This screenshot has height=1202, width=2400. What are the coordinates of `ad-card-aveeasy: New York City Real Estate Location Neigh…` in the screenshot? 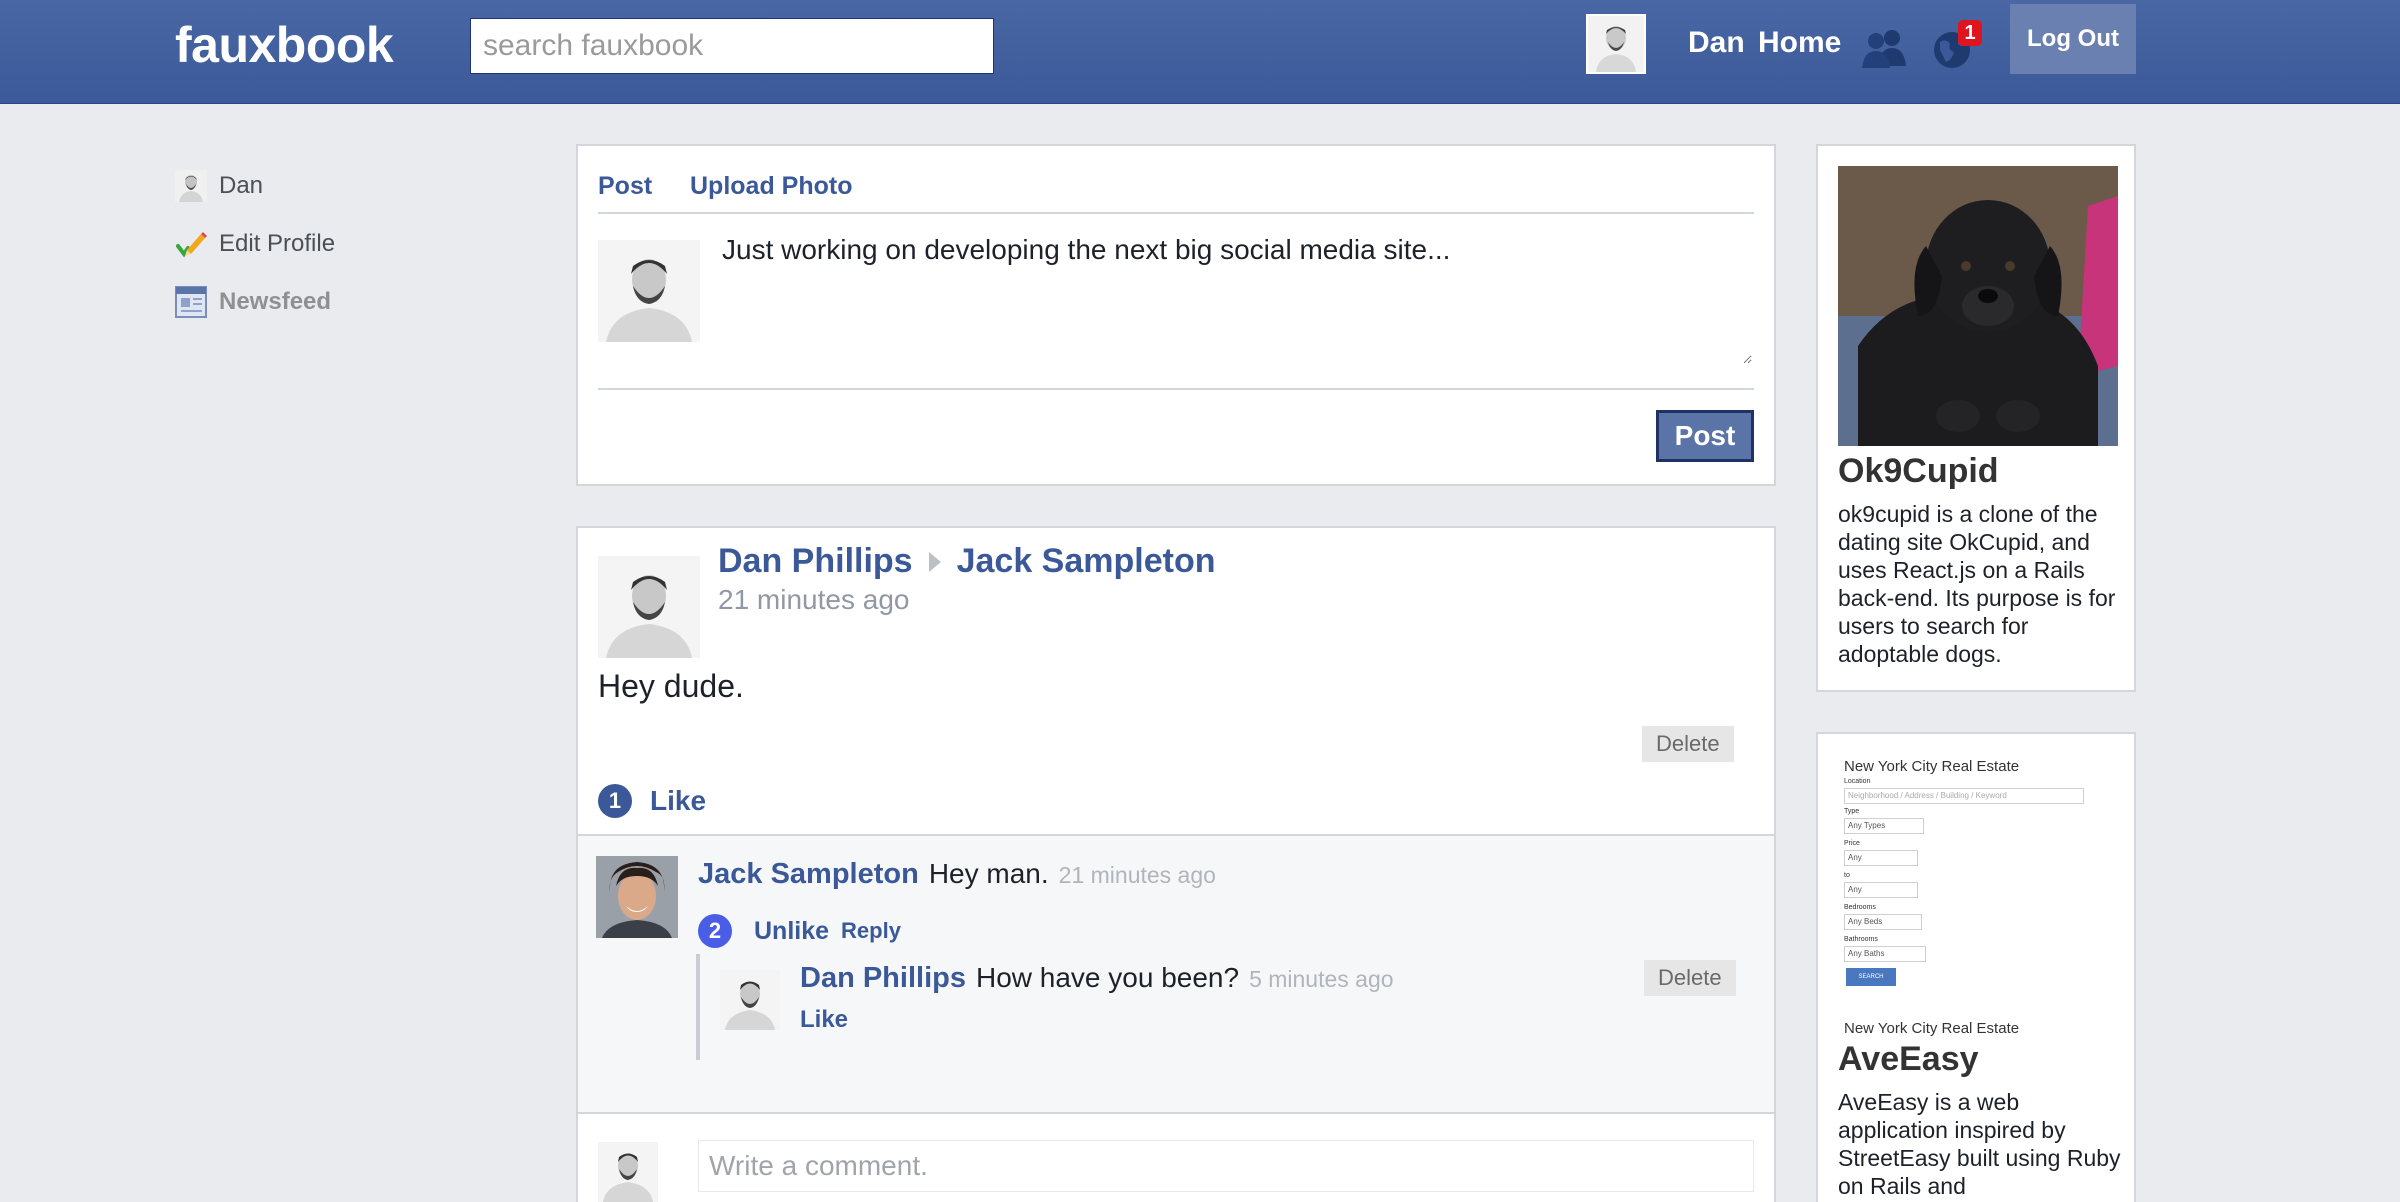 It's located at (1976, 967).